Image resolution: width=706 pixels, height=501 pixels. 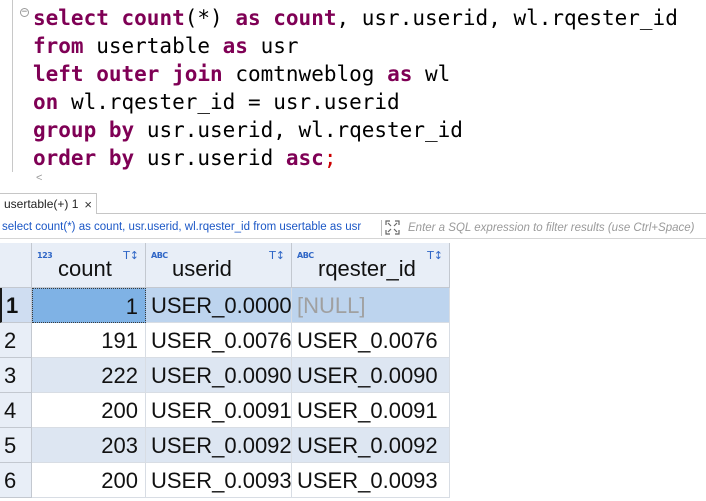 I want to click on row-number-header, so click(x=16, y=265).